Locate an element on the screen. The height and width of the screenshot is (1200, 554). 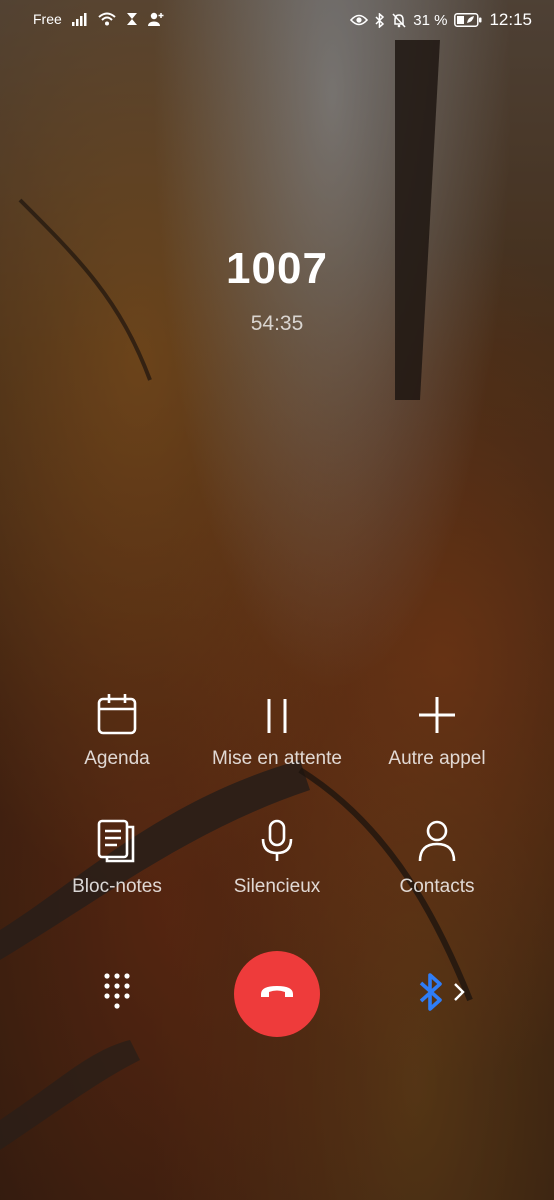
hold-label: Mise en attente is located at coordinates (277, 758).